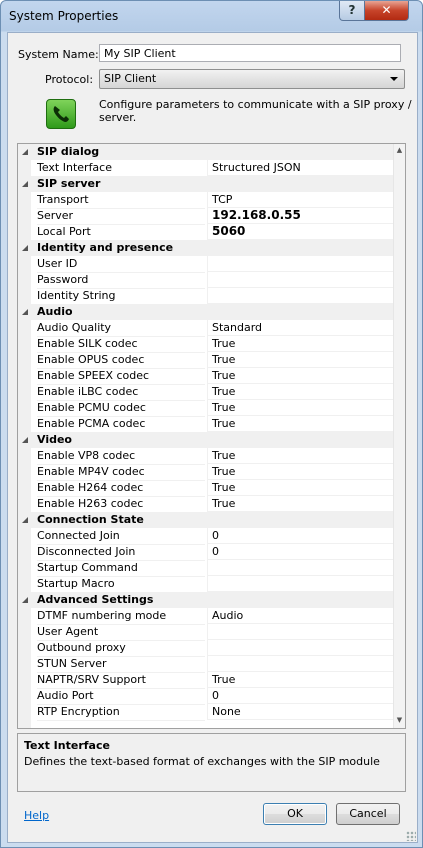 Image resolution: width=423 pixels, height=848 pixels. What do you see at coordinates (205, 632) in the screenshot?
I see `property-row: User Agent` at bounding box center [205, 632].